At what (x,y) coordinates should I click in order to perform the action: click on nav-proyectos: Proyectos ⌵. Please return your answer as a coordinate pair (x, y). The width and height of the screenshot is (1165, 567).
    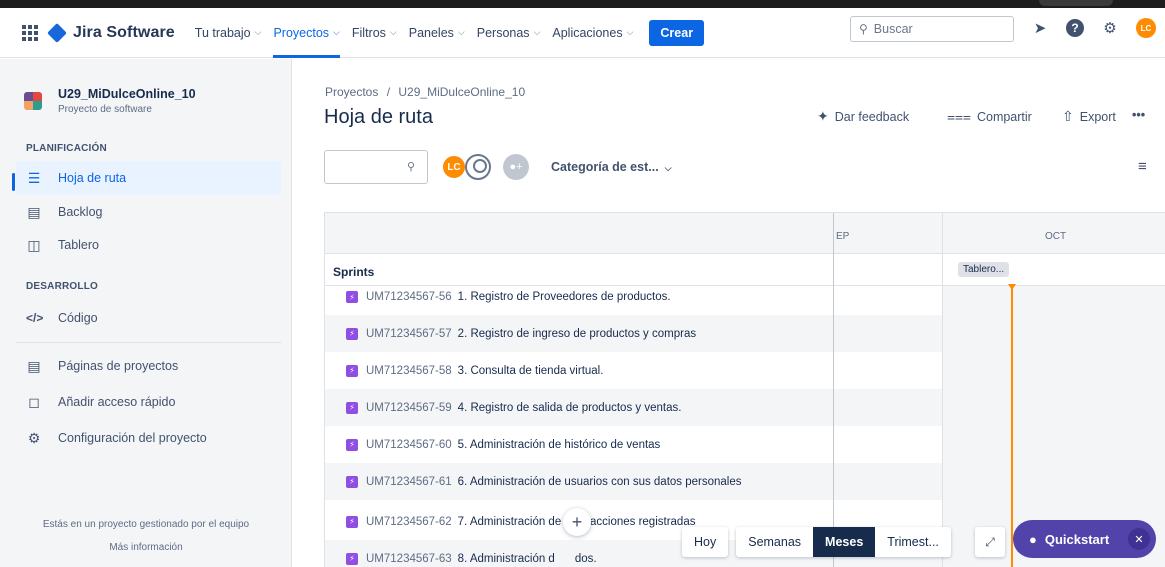
    Looking at the image, I should click on (307, 33).